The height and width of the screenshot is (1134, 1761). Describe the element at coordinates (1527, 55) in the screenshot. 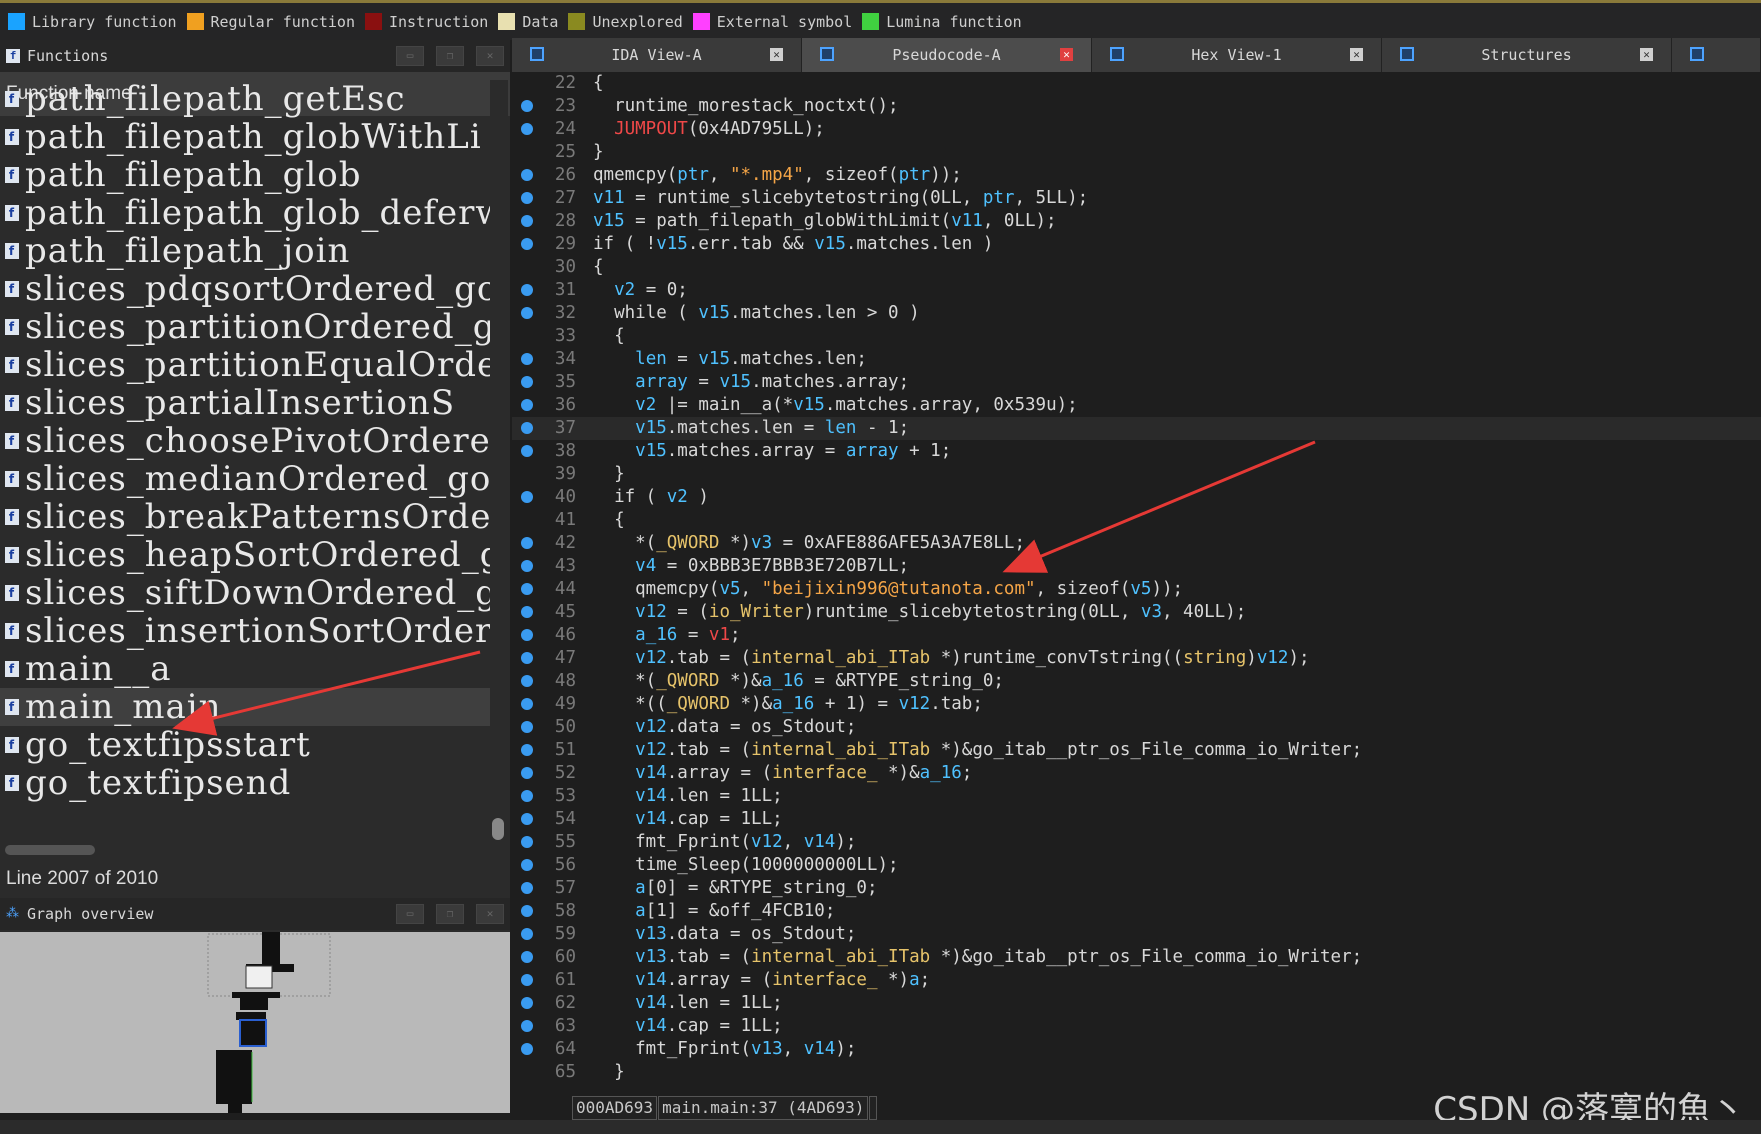

I see `tab-structures: Structures ✕` at that location.